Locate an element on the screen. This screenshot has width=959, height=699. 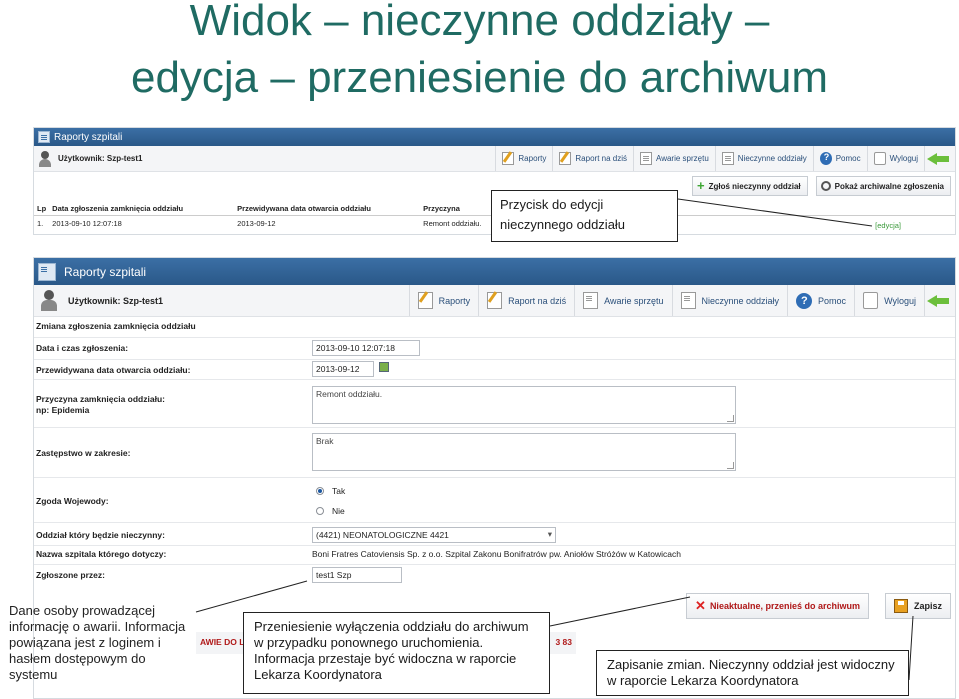
reason-textarea: Remont oddziału. is located at coordinates (524, 405).